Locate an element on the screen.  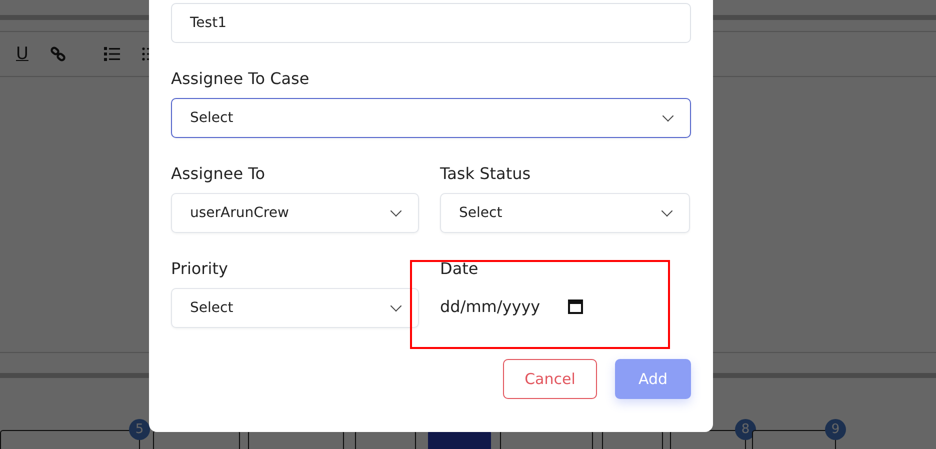
field-label: Assignee To is located at coordinates (218, 173).